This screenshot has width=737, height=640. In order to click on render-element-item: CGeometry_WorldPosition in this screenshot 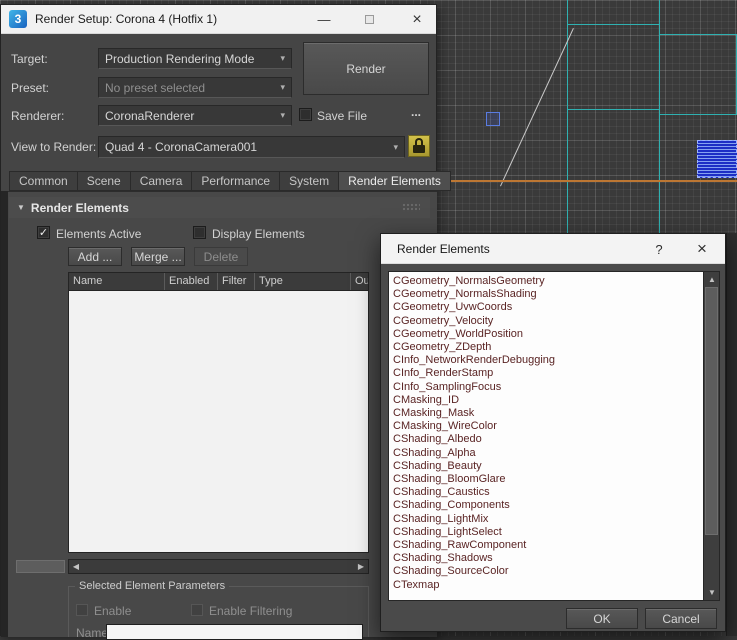, I will do `click(556, 334)`.